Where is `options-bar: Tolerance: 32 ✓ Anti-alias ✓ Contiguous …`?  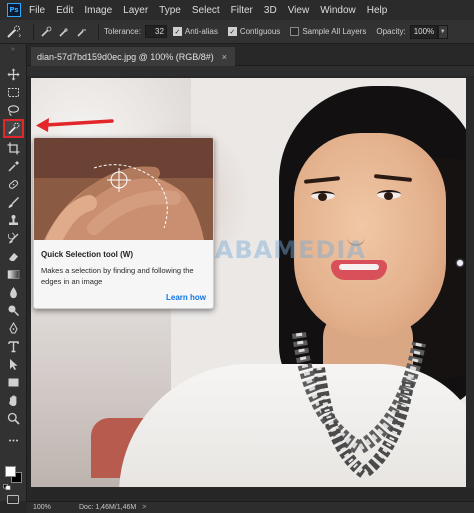
options-bar: Tolerance: 32 ✓ Anti-alias ✓ Contiguous … is located at coordinates (237, 32).